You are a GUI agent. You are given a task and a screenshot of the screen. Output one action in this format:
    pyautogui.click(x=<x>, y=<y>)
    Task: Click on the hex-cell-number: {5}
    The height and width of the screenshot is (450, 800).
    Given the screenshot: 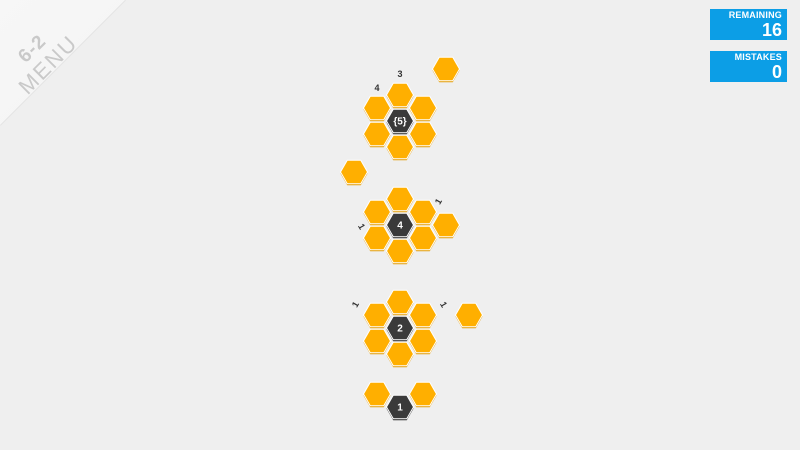 What is the action you would take?
    pyautogui.click(x=399, y=122)
    